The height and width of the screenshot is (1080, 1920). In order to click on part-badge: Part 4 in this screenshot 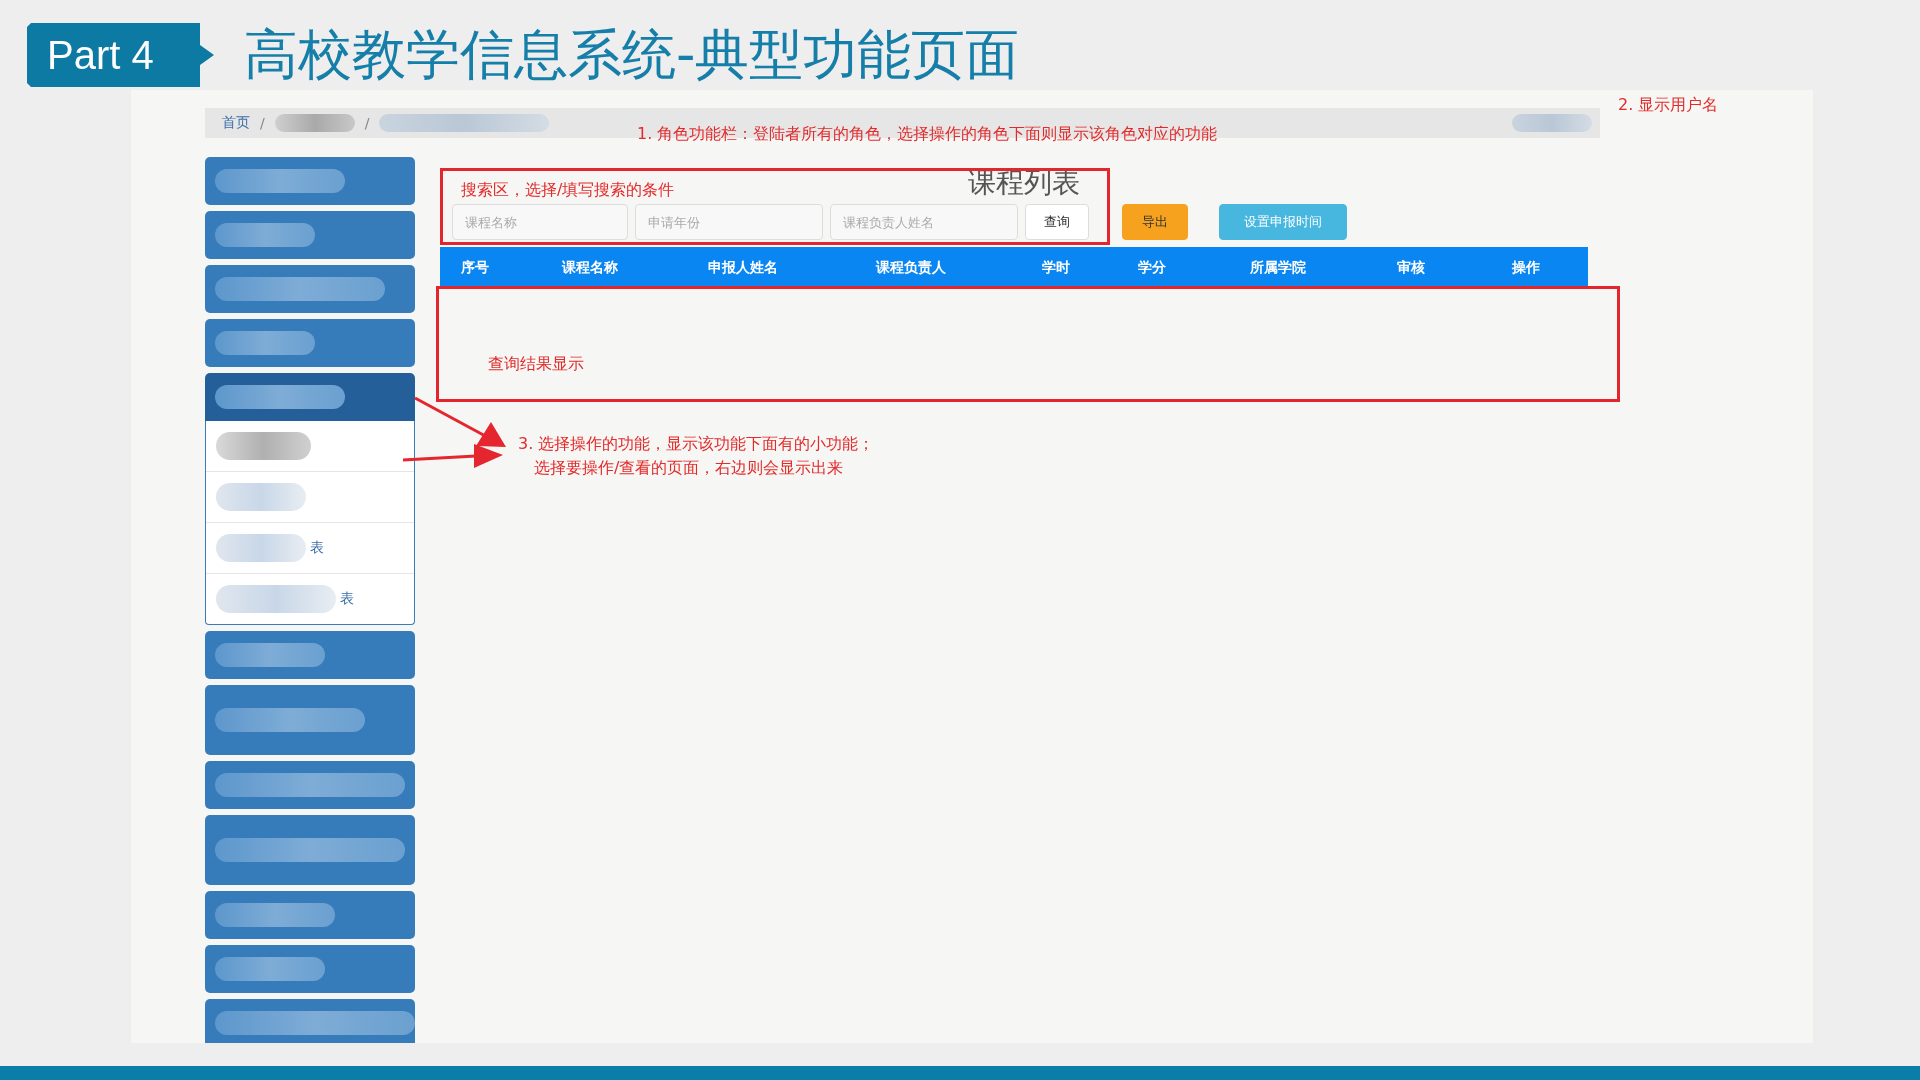, I will do `click(120, 55)`.